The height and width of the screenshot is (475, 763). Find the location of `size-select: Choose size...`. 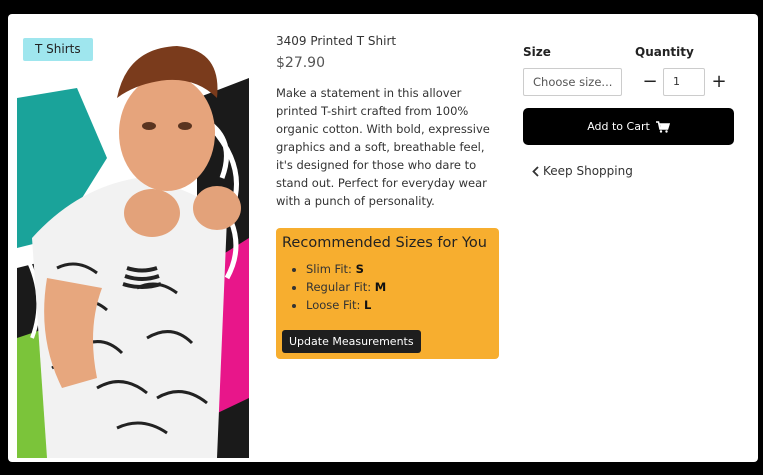

size-select: Choose size... is located at coordinates (572, 82).